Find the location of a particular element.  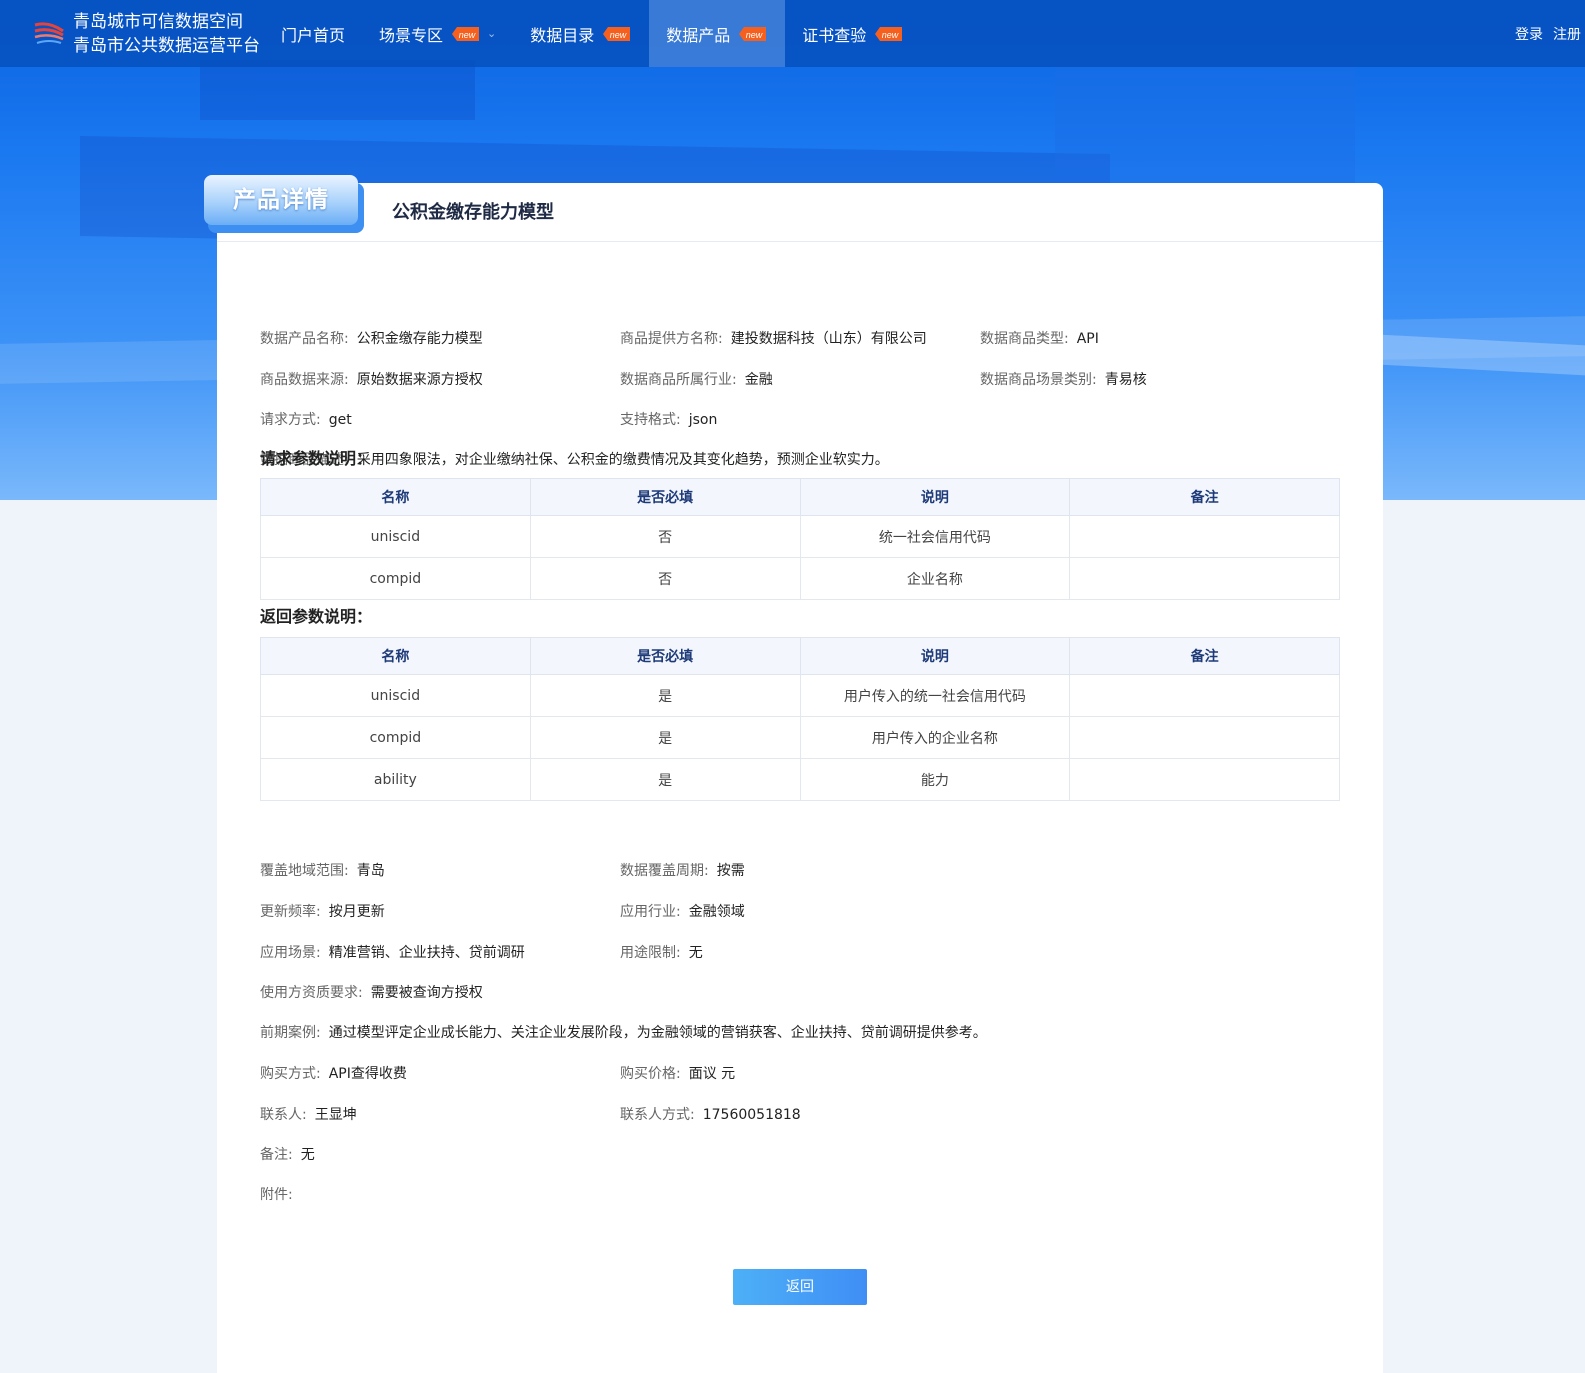

field-type: 数据商品类型: API is located at coordinates (1039, 339).